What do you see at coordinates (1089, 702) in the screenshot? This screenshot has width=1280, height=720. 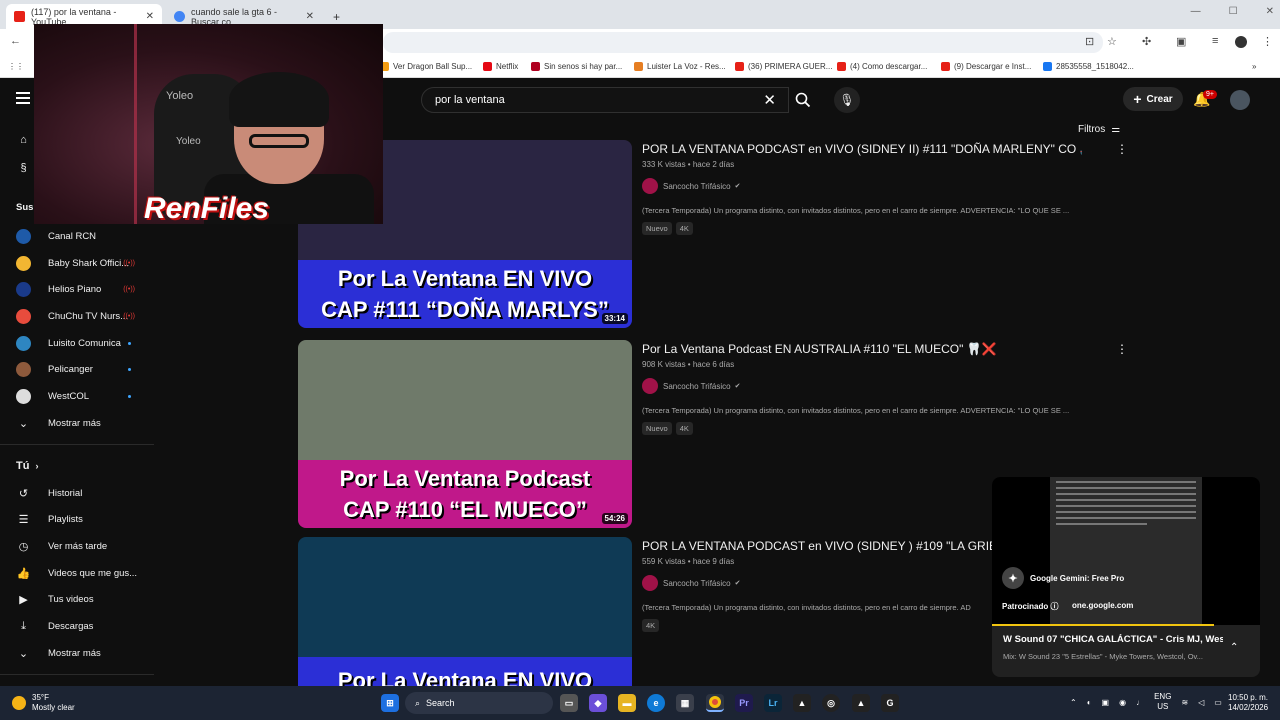 I see `tray-app-icon: ◐` at bounding box center [1089, 702].